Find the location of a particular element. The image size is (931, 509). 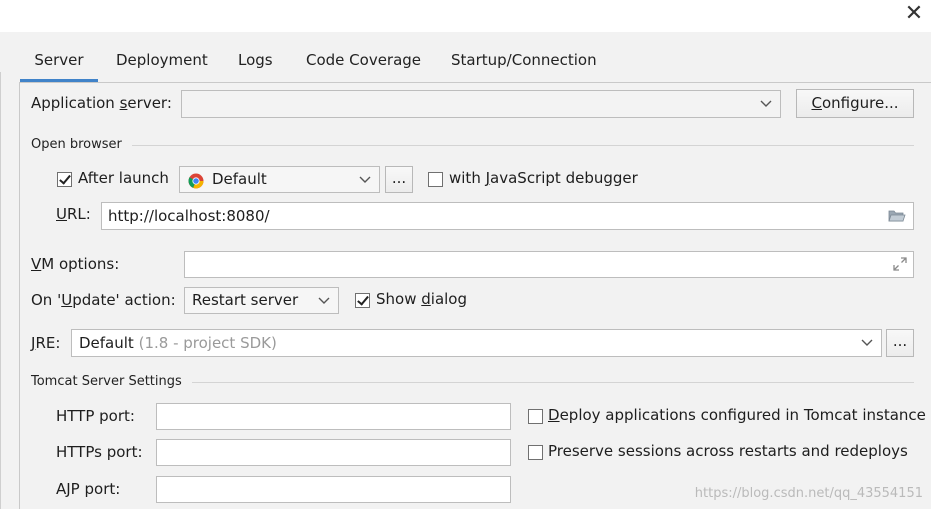

tab-startup-connection: Startup/Connection is located at coordinates (524, 60).